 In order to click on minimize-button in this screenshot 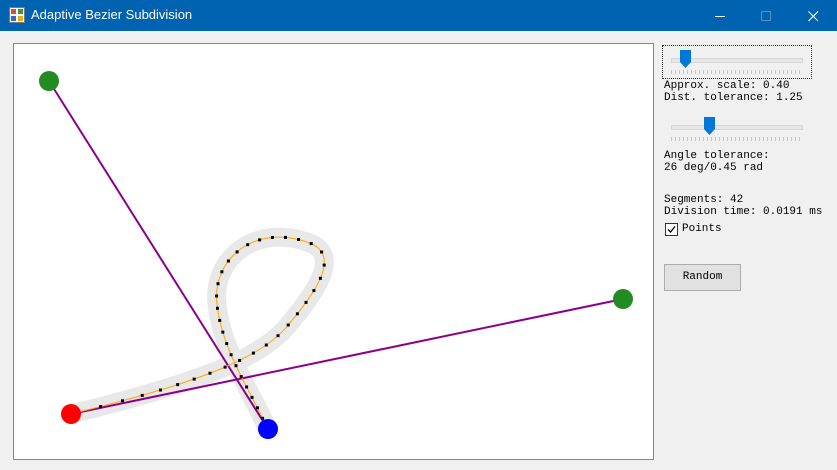, I will do `click(720, 15)`.